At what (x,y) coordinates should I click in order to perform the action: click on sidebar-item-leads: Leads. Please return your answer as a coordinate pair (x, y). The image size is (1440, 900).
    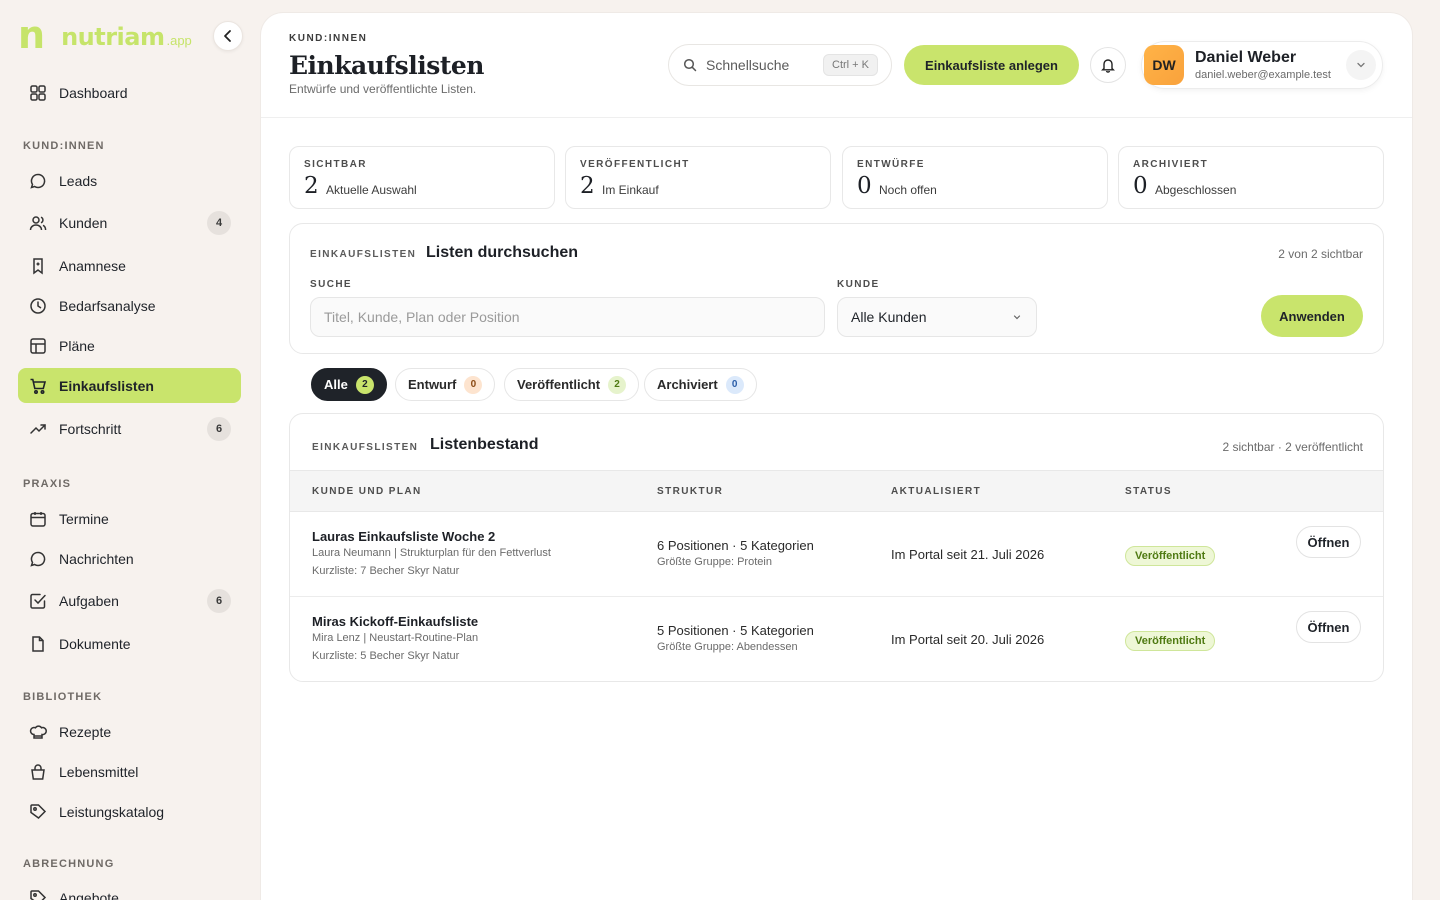
    Looking at the image, I should click on (129, 180).